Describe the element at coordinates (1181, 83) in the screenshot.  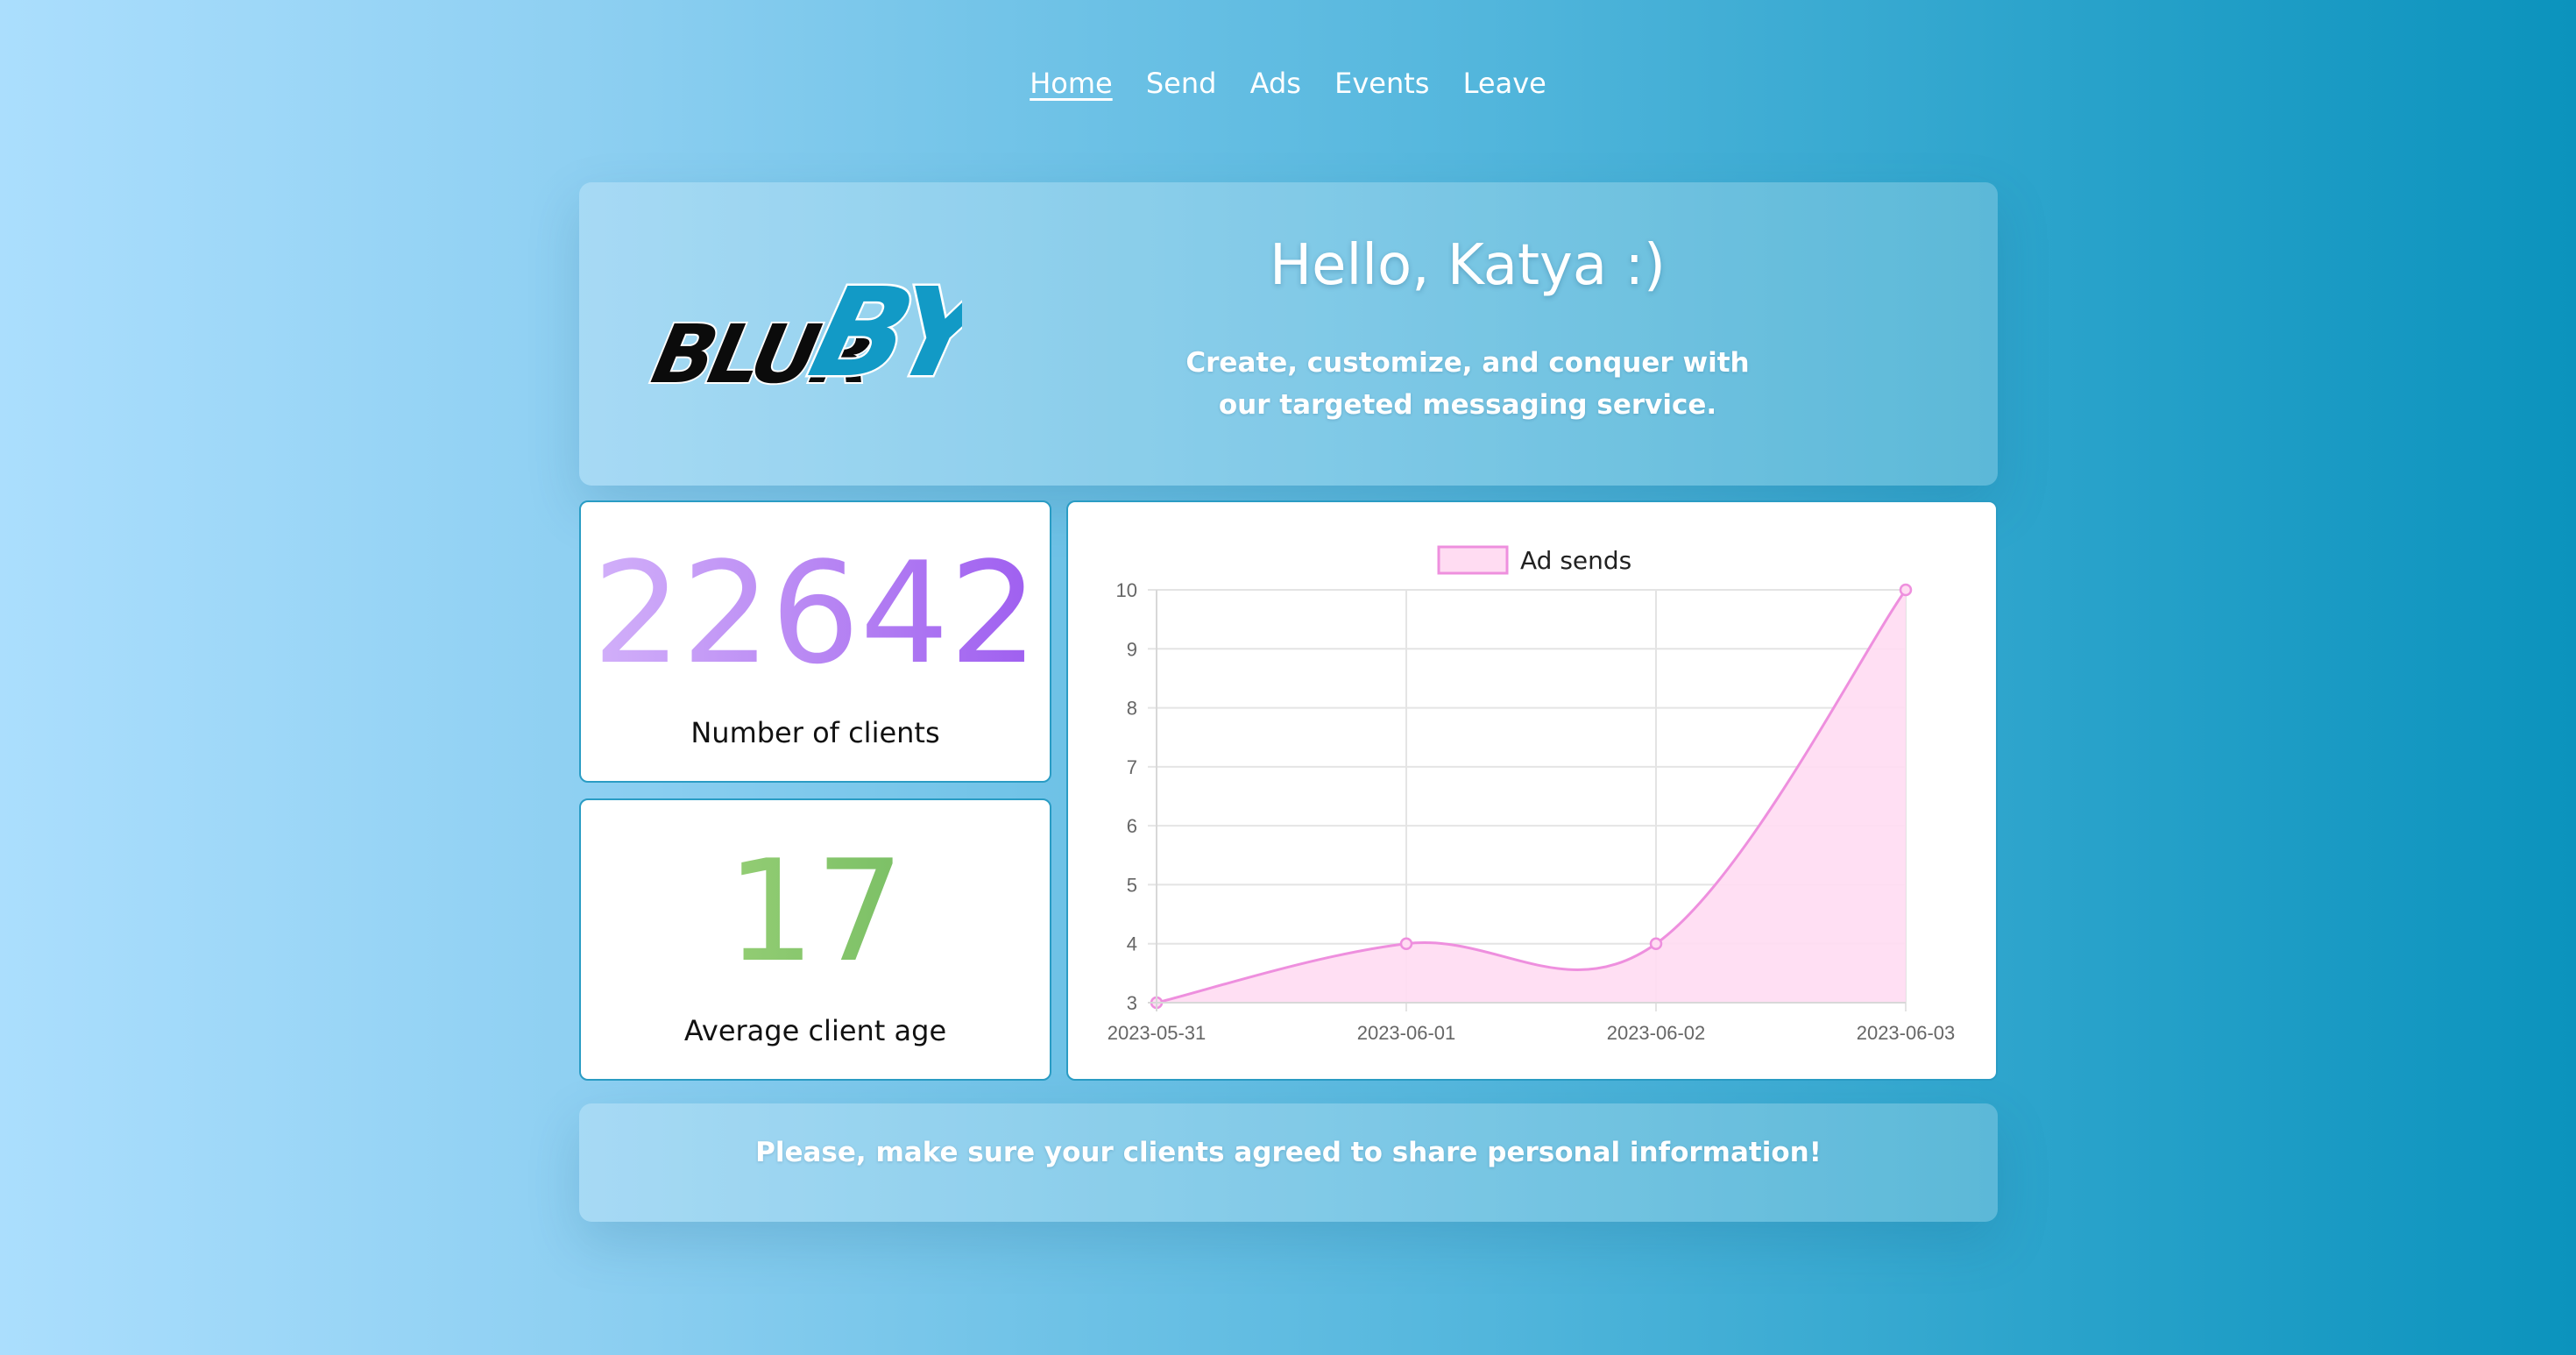
I see `nav-send-link: Send` at that location.